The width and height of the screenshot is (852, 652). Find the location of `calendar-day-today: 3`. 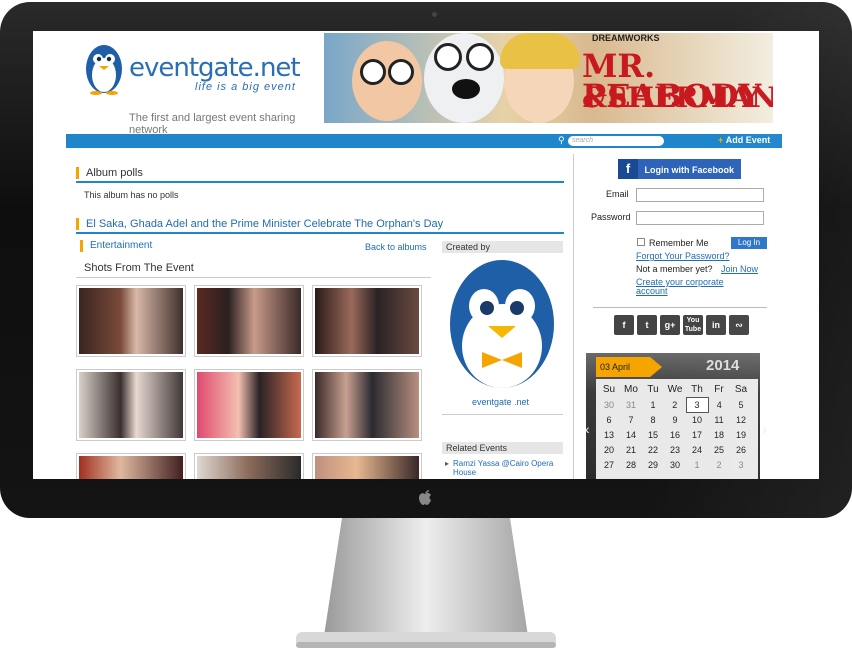

calendar-day-today: 3 is located at coordinates (697, 404).